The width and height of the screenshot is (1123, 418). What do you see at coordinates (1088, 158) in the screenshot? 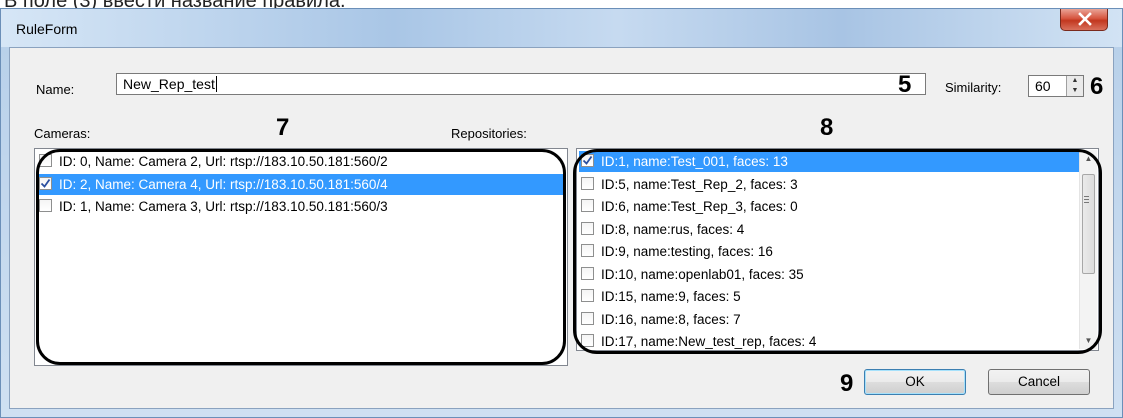
I see `scroll-up-icon: ▲` at bounding box center [1088, 158].